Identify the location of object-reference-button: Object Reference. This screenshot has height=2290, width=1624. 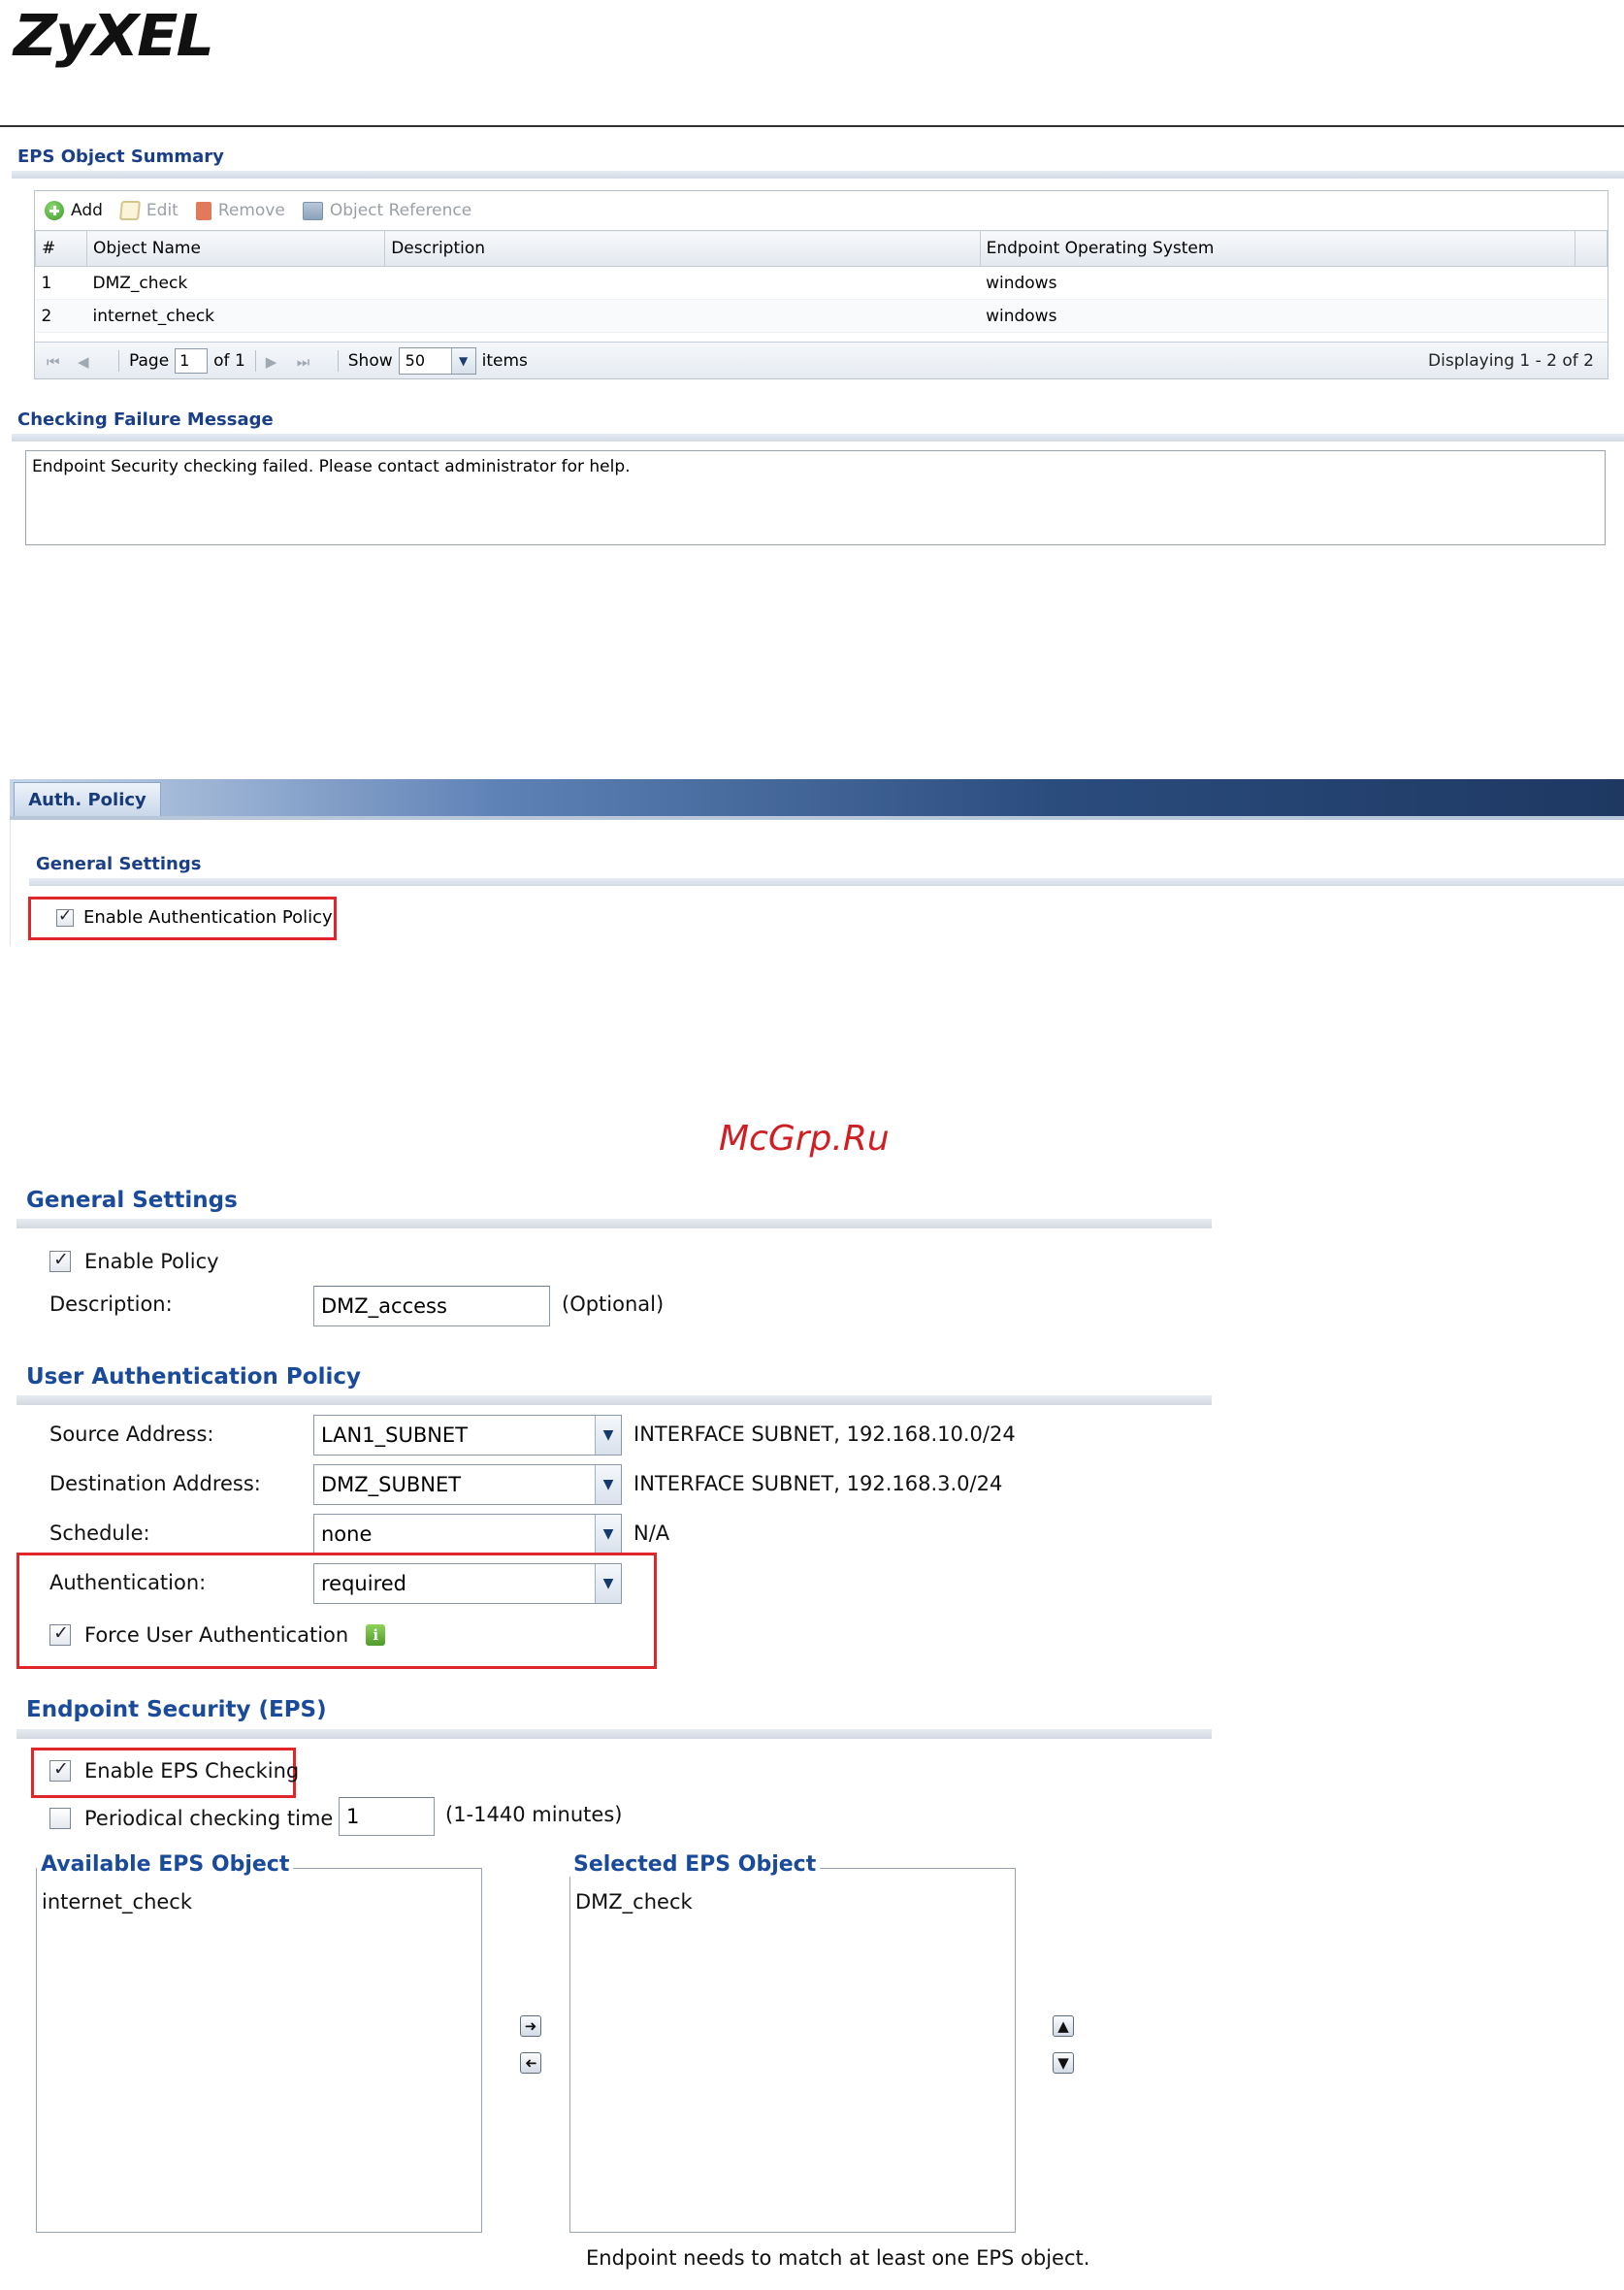
(386, 210).